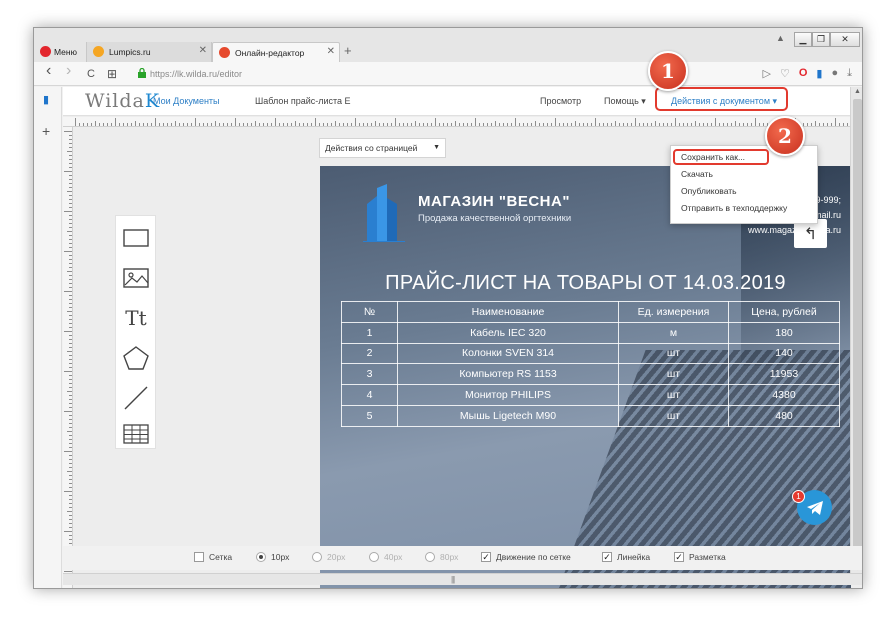 The width and height of the screenshot is (895, 623). What do you see at coordinates (60, 52) in the screenshot?
I see `tab-opera-menu: Меню` at bounding box center [60, 52].